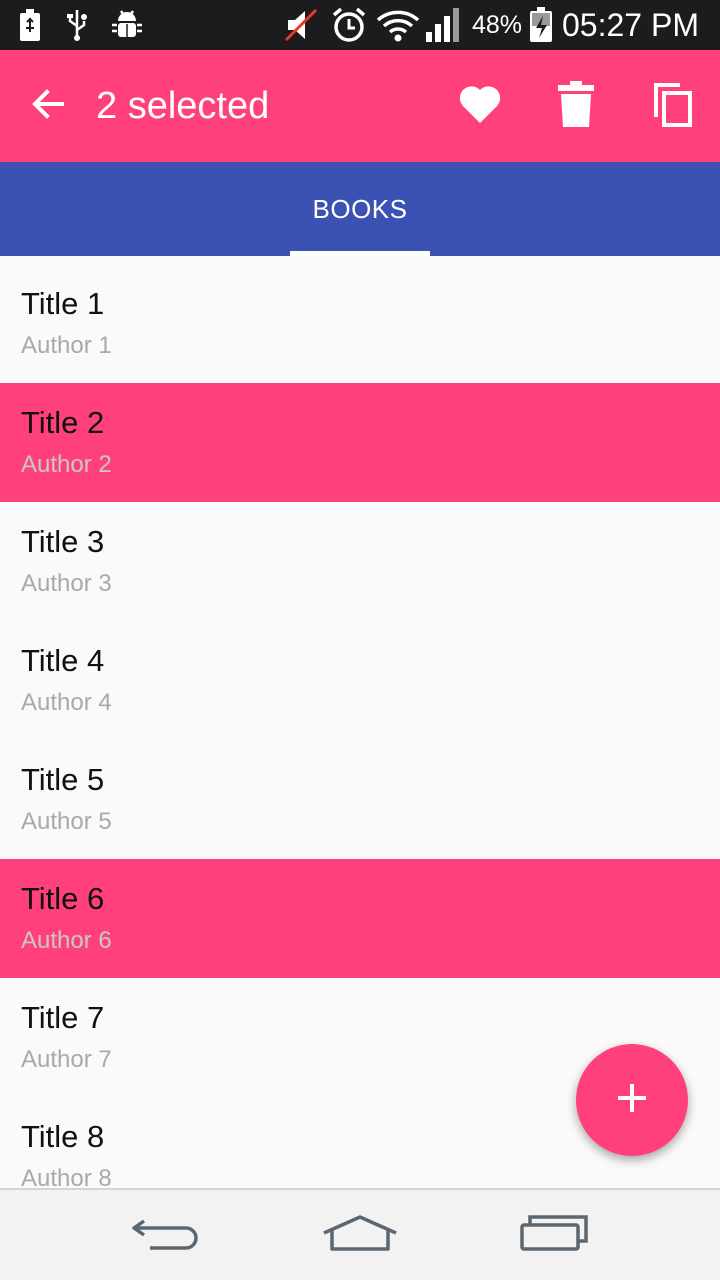  Describe the element at coordinates (66, 940) in the screenshot. I see `book-author: Author 6` at that location.